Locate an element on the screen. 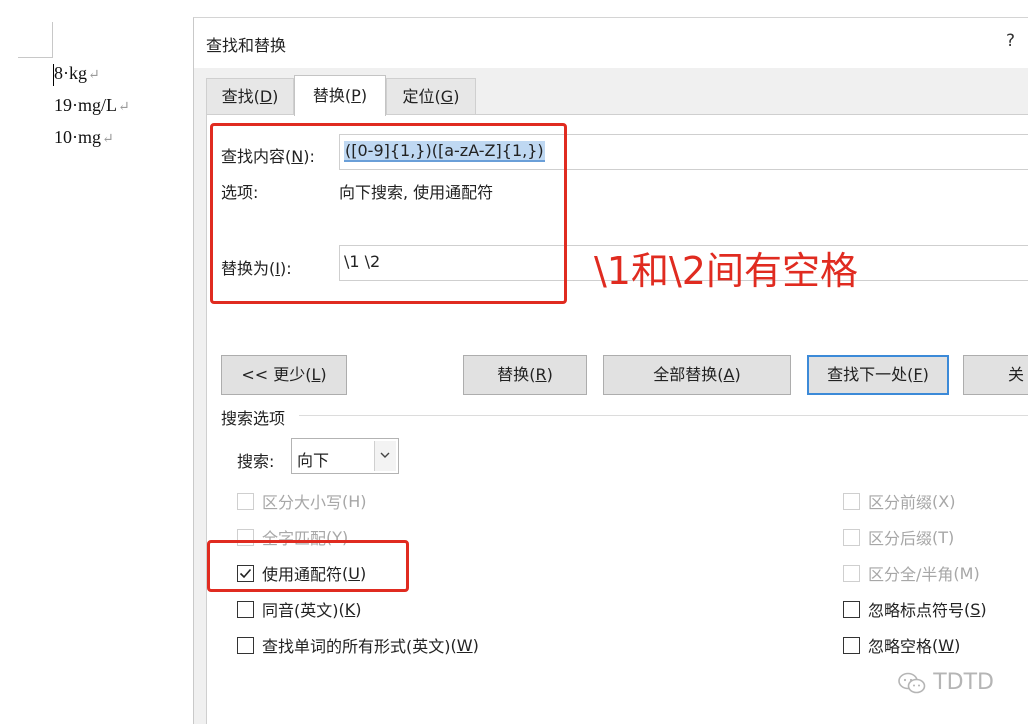 This screenshot has width=1028, height=724. group-divider is located at coordinates (663, 415).